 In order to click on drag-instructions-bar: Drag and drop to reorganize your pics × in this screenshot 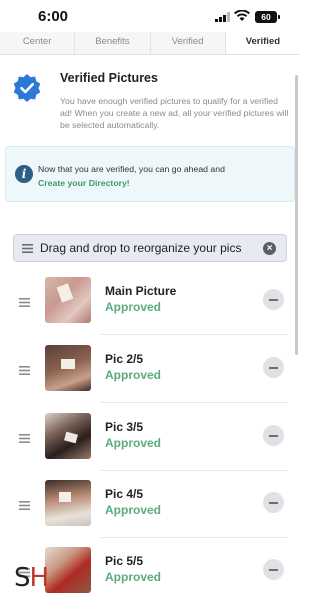, I will do `click(150, 248)`.